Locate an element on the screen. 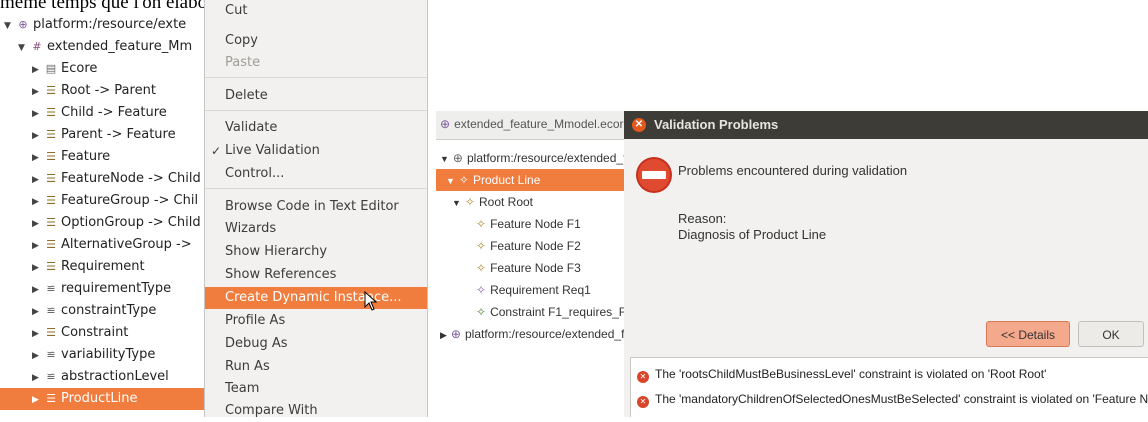 This screenshot has height=422, width=1148. ok-button: OK is located at coordinates (1111, 334).